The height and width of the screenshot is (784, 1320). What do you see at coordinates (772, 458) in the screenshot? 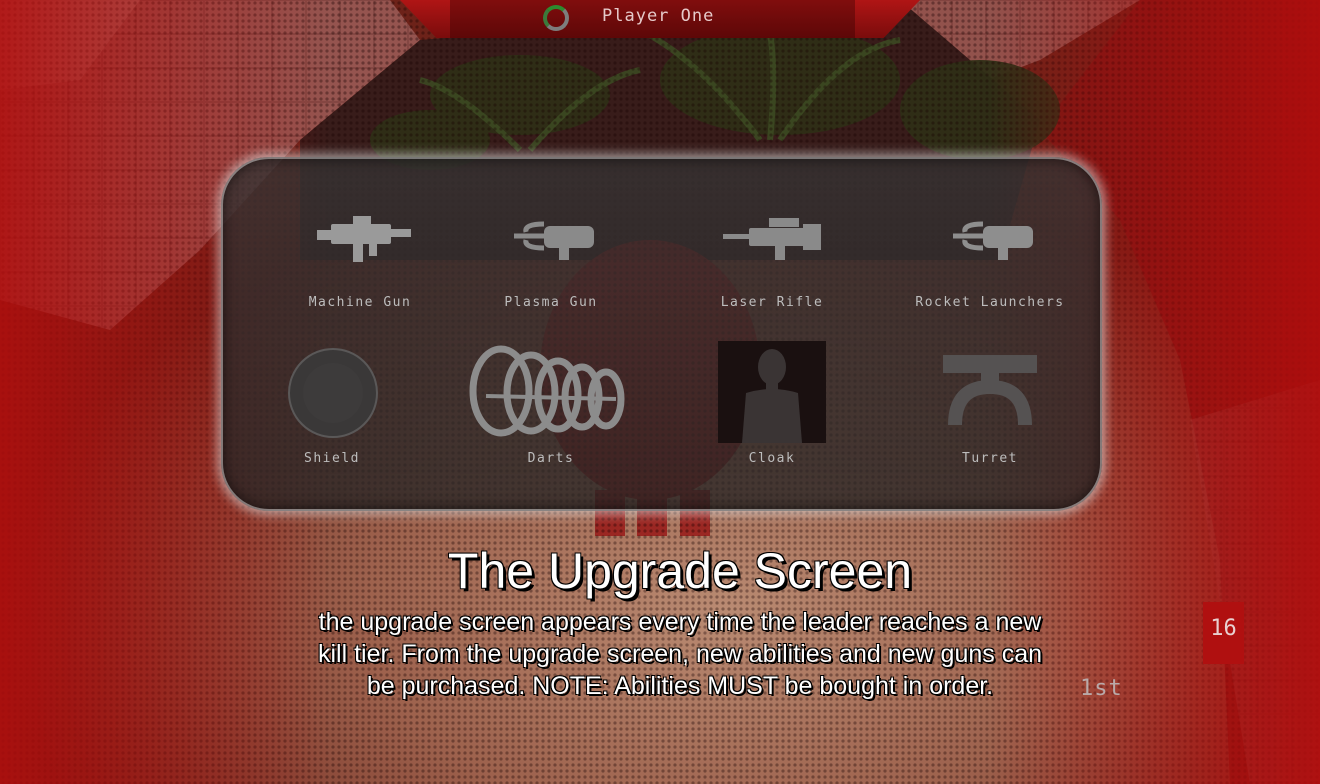
I see `upgrade-label: Cloak` at bounding box center [772, 458].